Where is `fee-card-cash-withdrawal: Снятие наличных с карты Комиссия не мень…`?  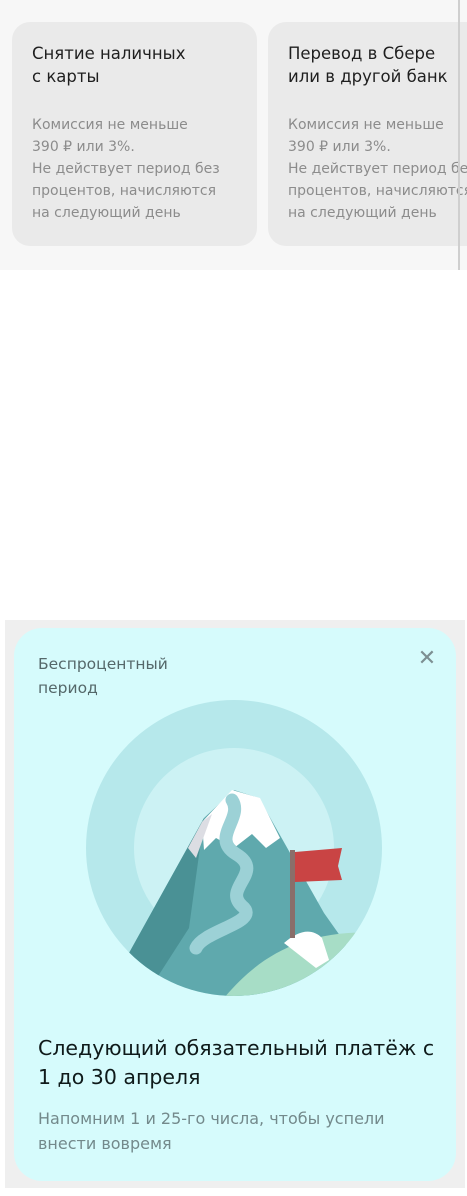
fee-card-cash-withdrawal: Снятие наличных с карты Комиссия не мень… is located at coordinates (134, 134).